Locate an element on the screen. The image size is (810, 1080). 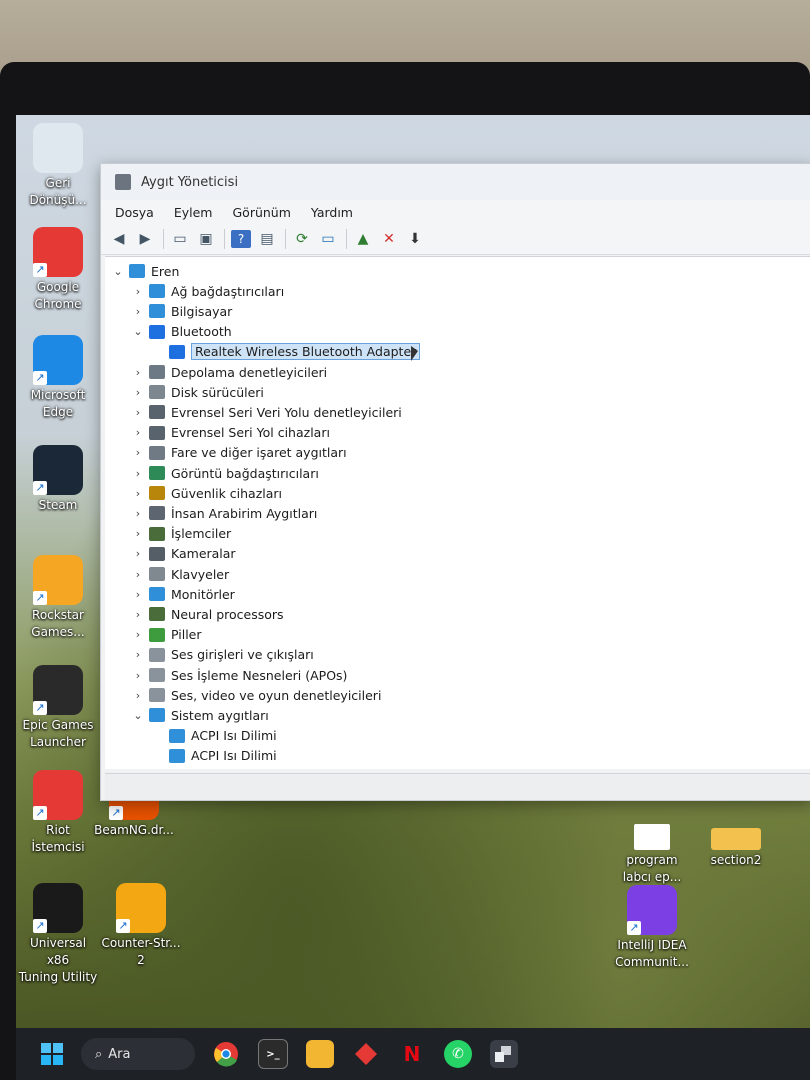
security-key-icon is located at coordinates (157, 493).